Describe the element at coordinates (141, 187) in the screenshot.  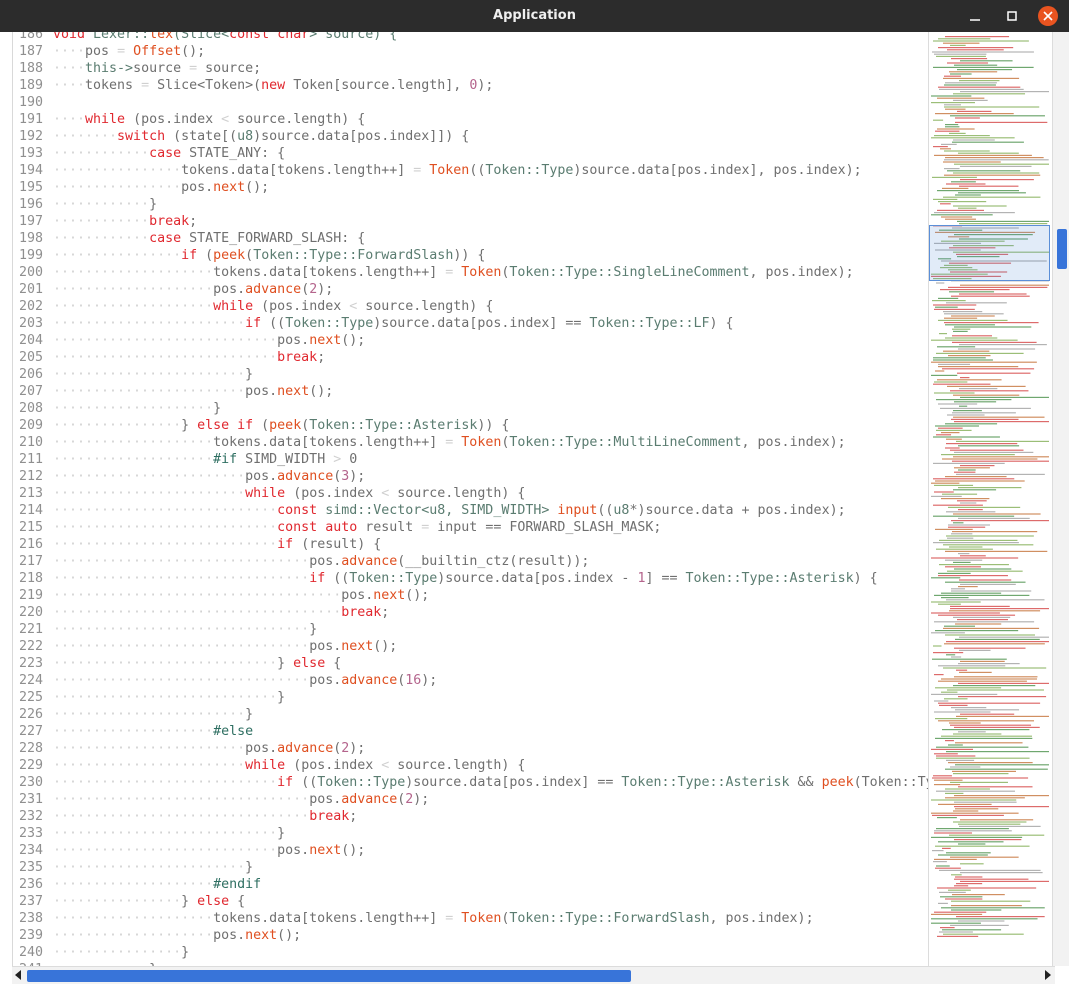
I see `code-line: 195 ················pos.next();` at that location.